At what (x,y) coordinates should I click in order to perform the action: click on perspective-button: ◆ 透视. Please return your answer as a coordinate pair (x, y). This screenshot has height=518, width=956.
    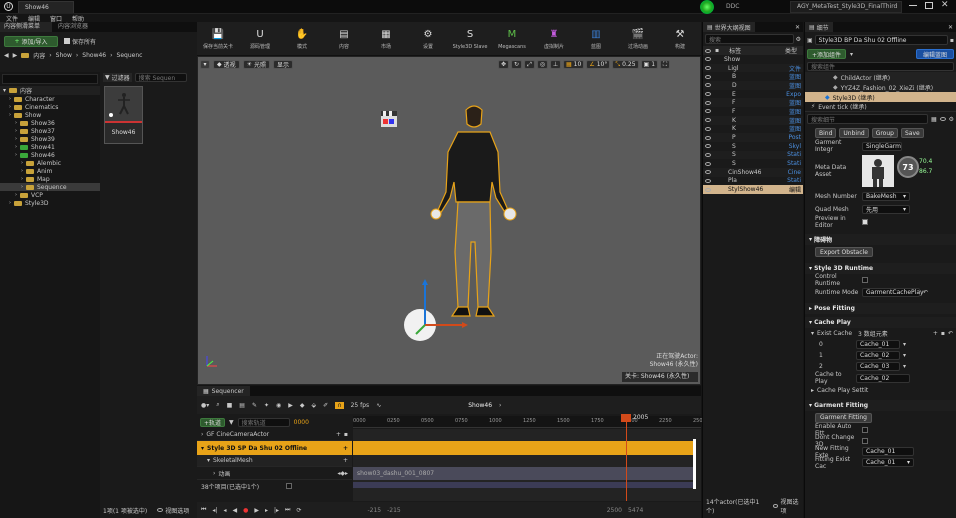
    Looking at the image, I should click on (226, 64).